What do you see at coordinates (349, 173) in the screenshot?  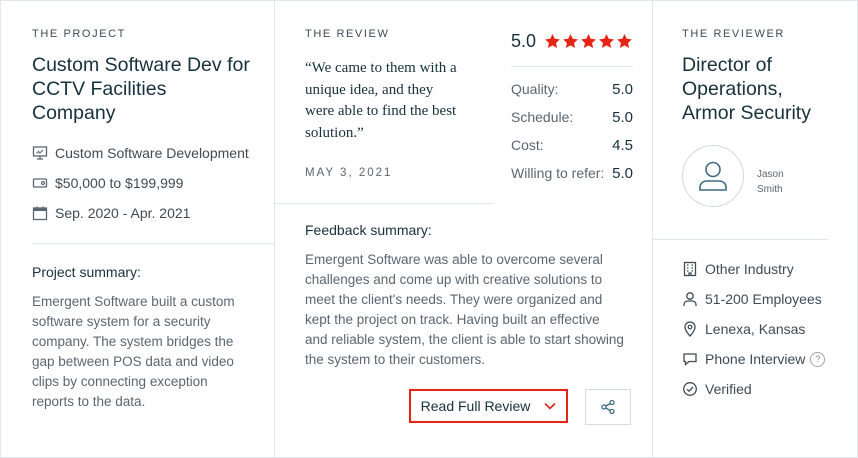 I see `review-date: MAY 3, 2021` at bounding box center [349, 173].